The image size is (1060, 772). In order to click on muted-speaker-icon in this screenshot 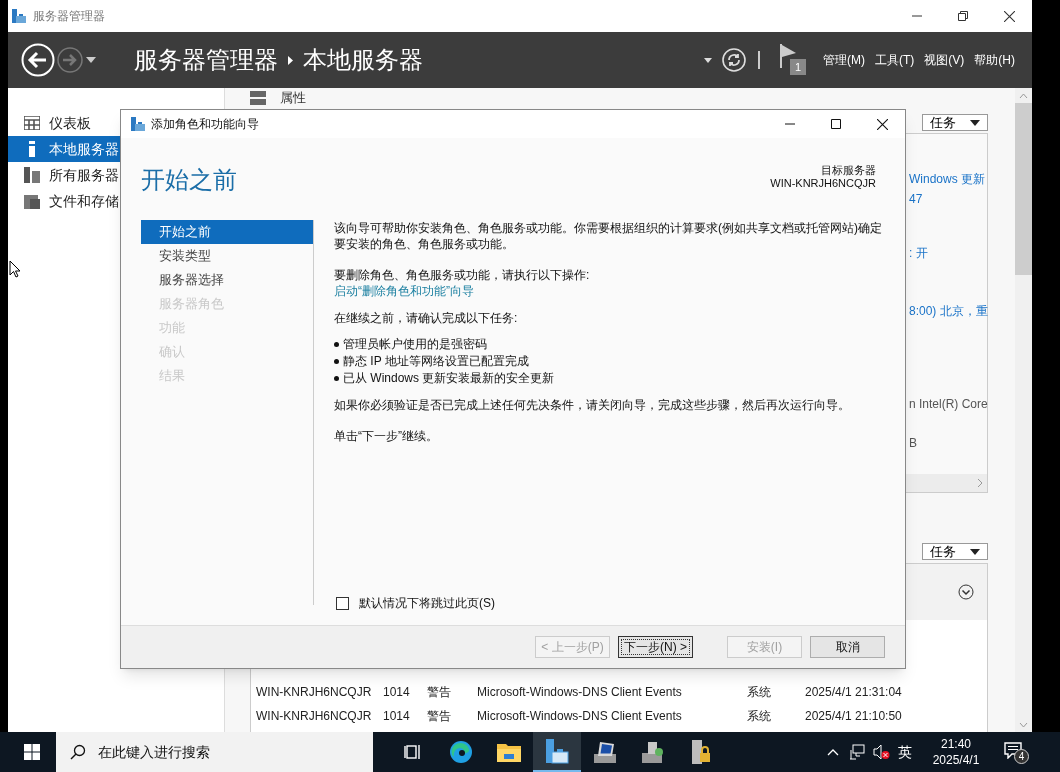, I will do `click(881, 752)`.